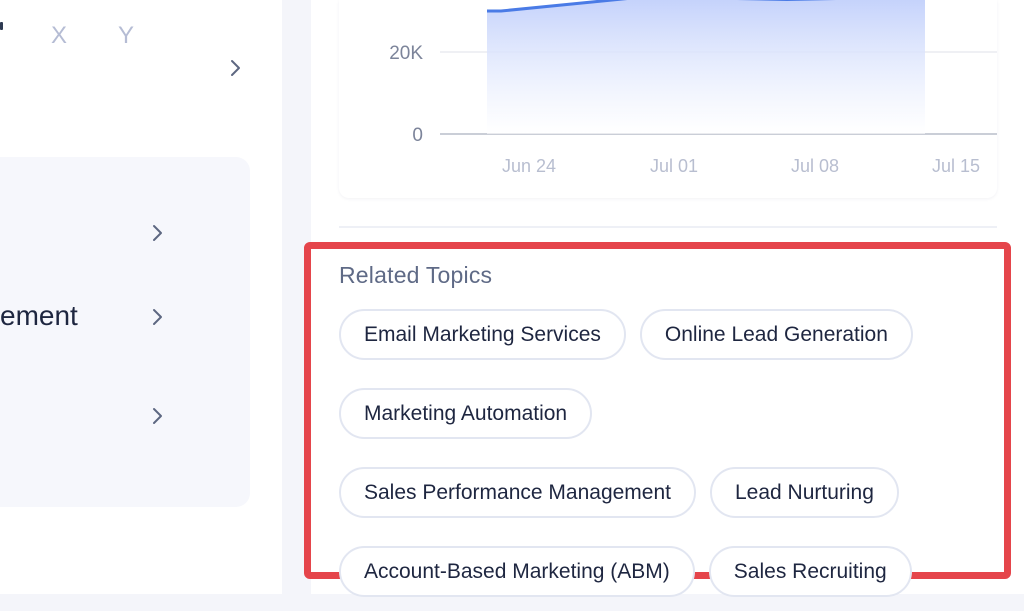 The height and width of the screenshot is (611, 1024). I want to click on x-tick-label: Jul 08, so click(815, 166).